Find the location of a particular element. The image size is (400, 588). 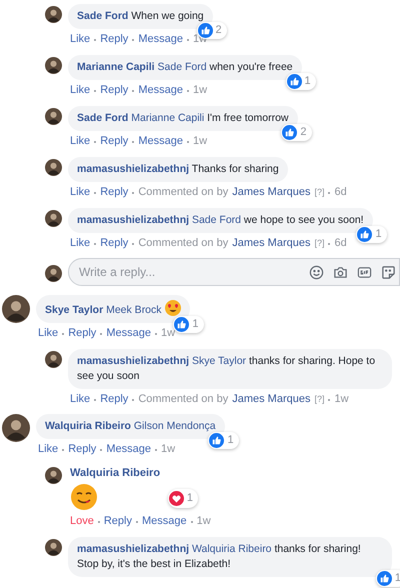

camera-icon is located at coordinates (340, 272).